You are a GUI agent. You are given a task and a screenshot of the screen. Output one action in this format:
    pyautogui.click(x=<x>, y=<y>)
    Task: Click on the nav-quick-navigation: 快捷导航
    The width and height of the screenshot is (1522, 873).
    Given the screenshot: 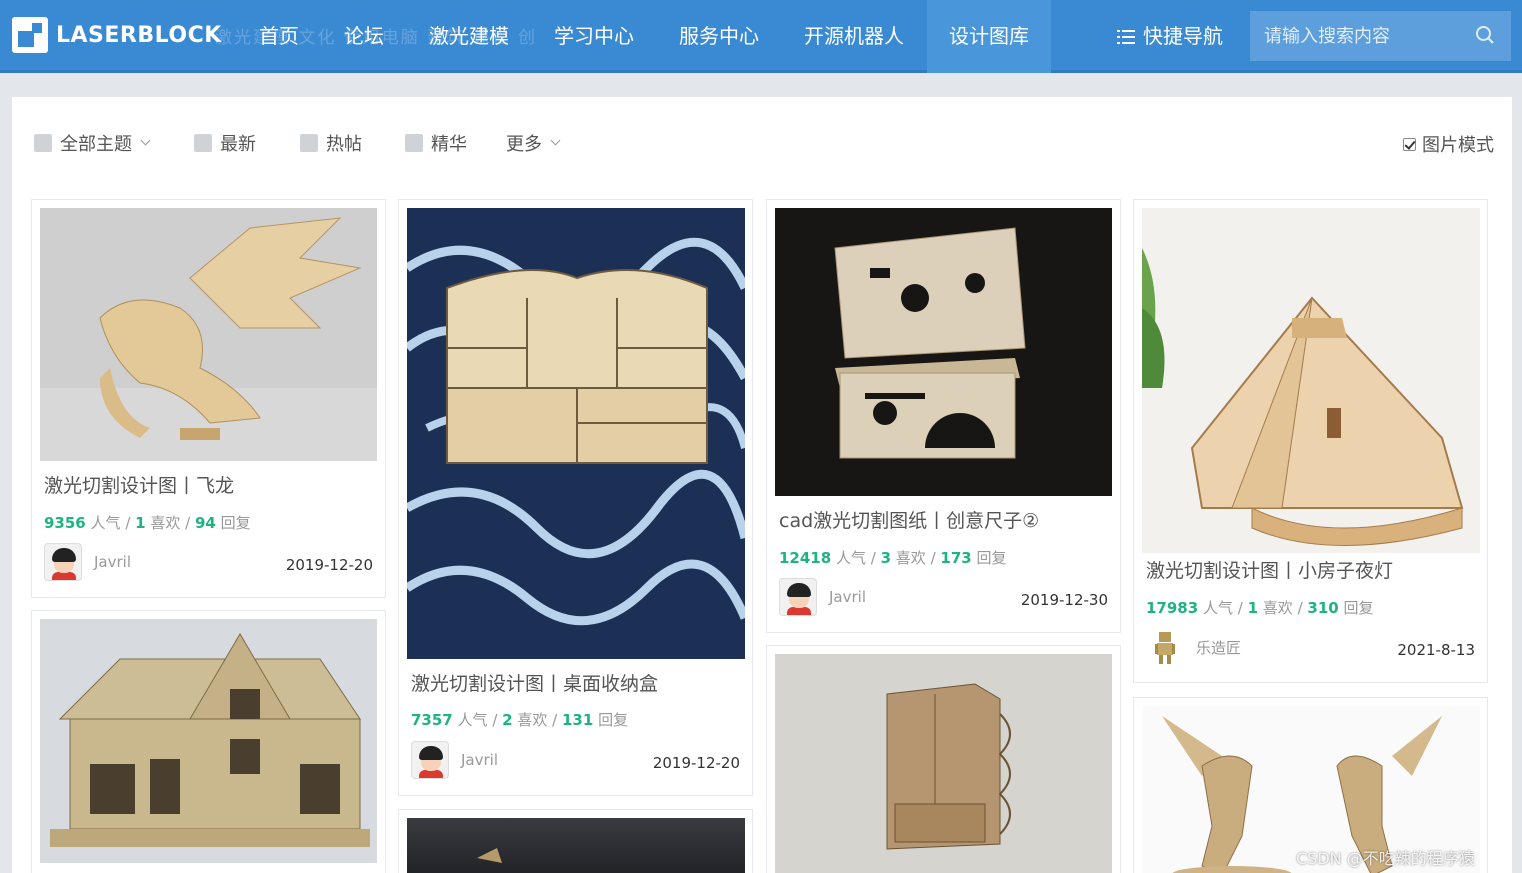 What is the action you would take?
    pyautogui.click(x=1170, y=36)
    